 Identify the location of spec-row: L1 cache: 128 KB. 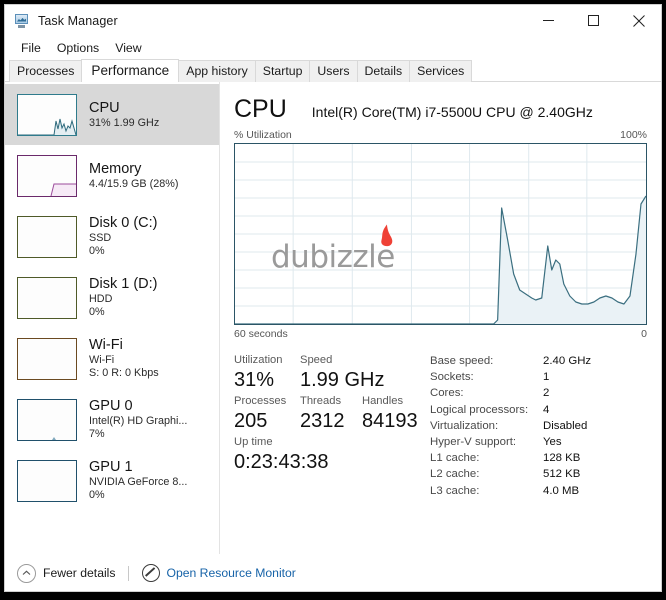
(538, 458).